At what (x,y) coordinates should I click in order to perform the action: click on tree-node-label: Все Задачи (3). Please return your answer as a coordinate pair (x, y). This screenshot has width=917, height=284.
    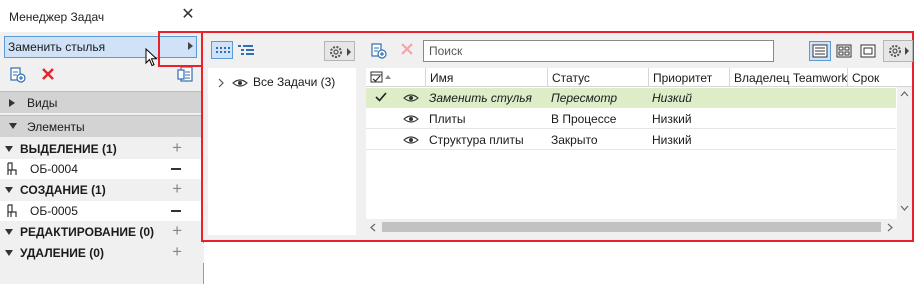
    Looking at the image, I should click on (294, 82).